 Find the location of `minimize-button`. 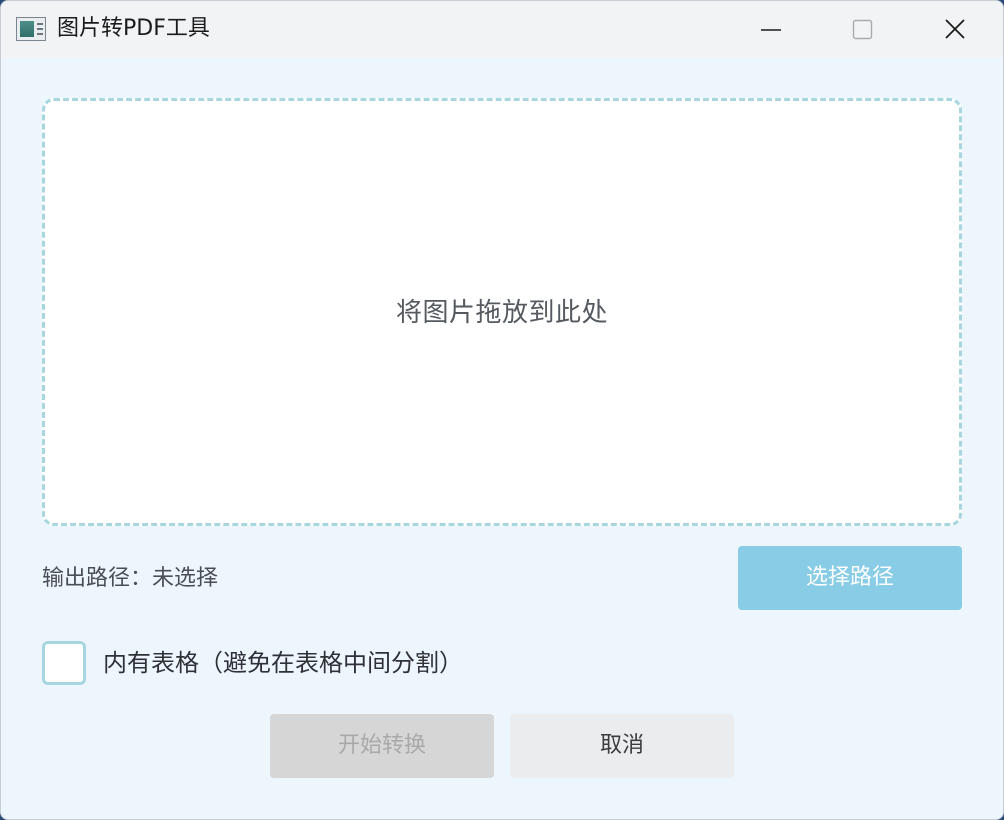

minimize-button is located at coordinates (771, 29).